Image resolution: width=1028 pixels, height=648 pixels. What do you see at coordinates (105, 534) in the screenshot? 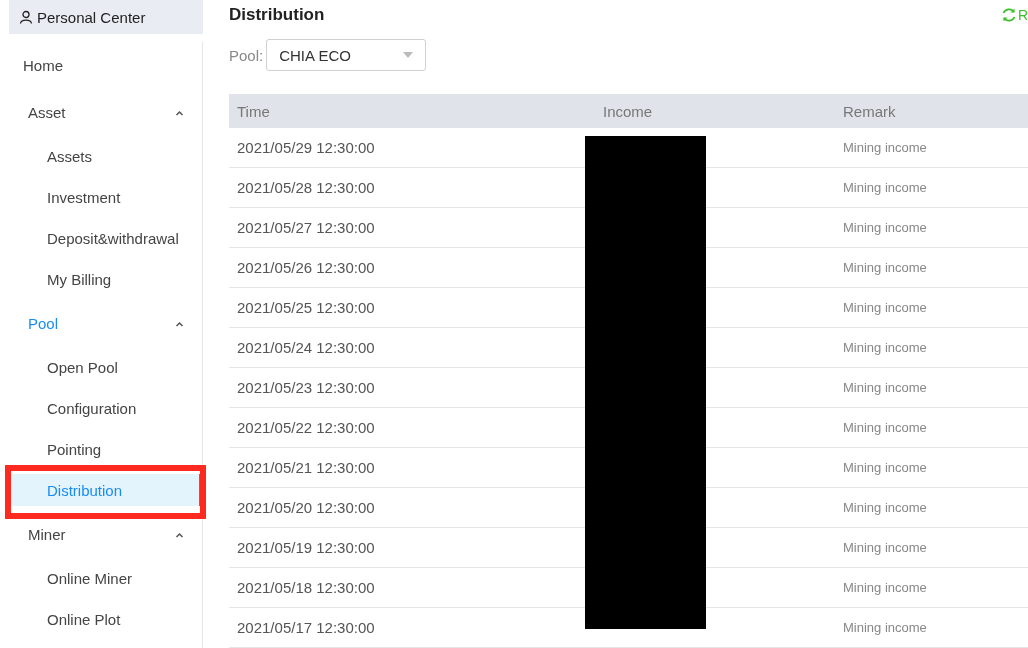
I see `menu-group: Miner` at bounding box center [105, 534].